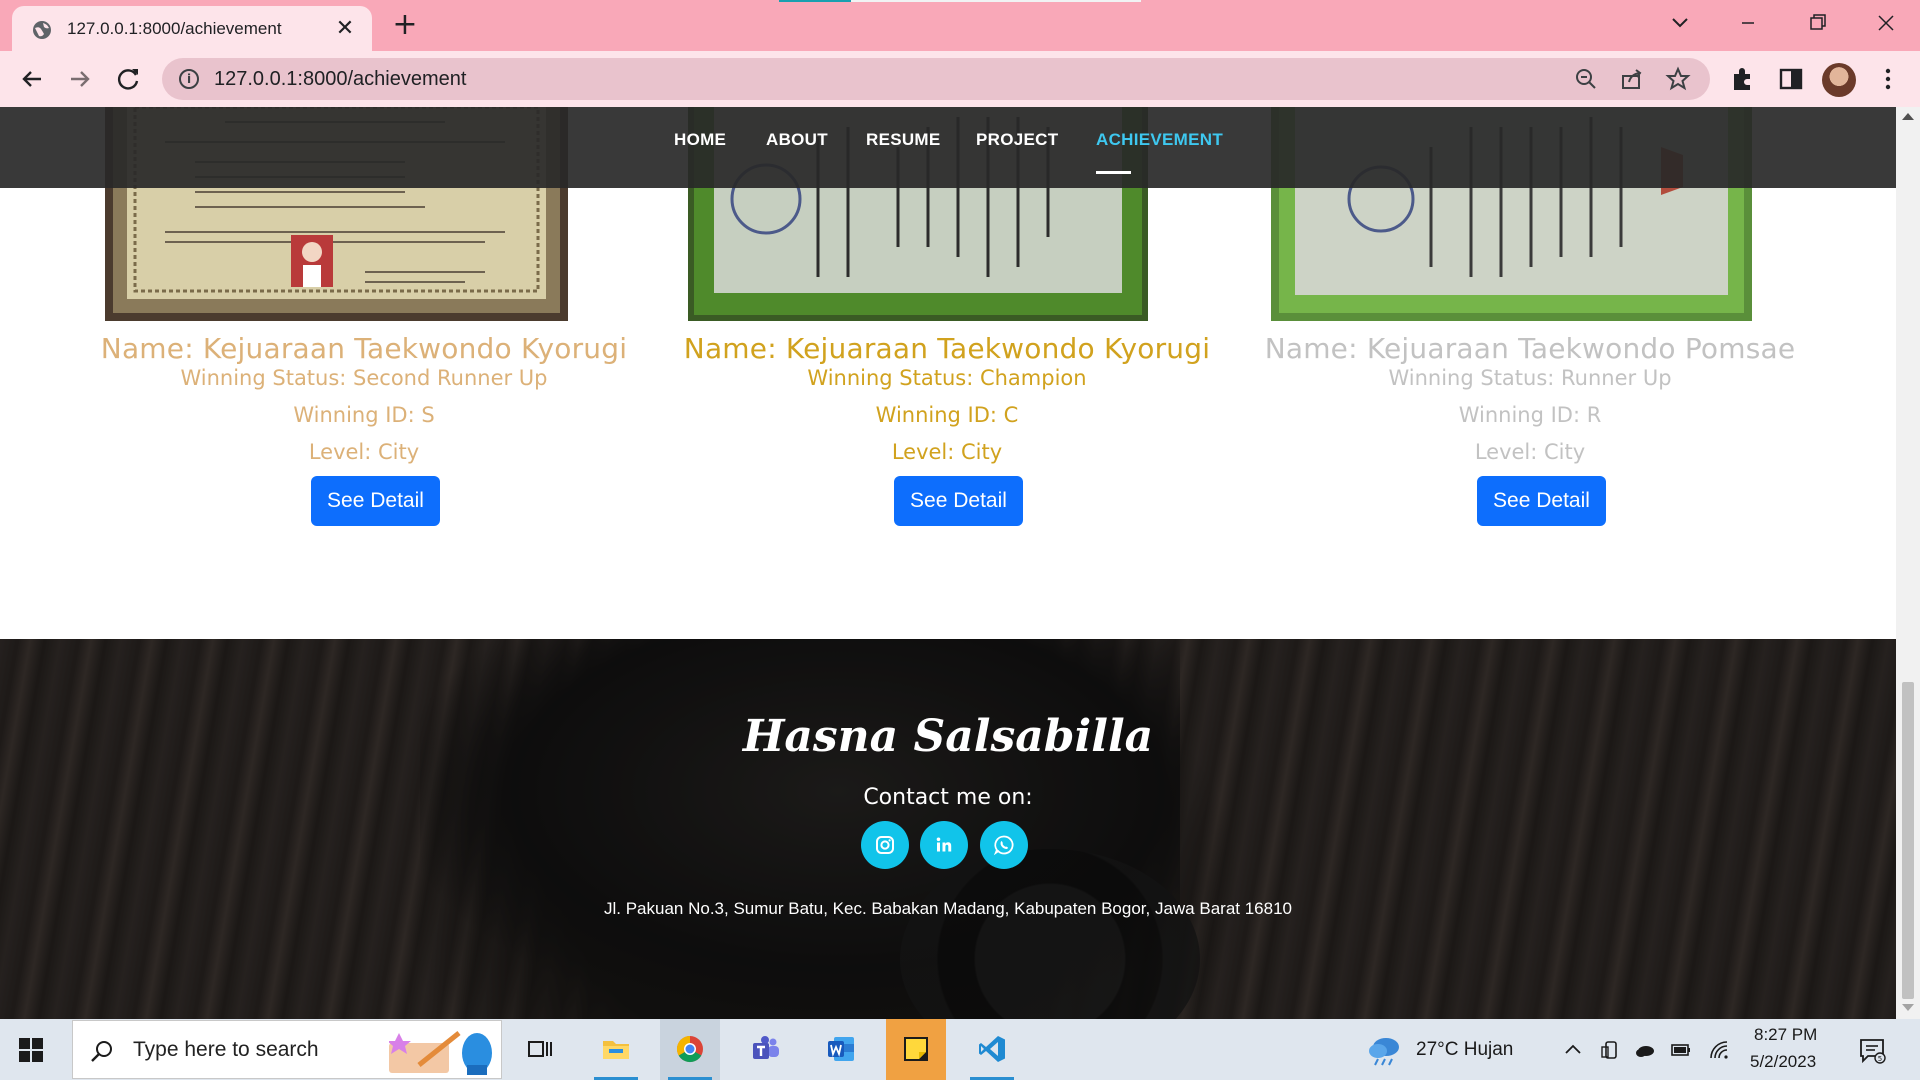  I want to click on tab-close-icon: ✕, so click(345, 29).